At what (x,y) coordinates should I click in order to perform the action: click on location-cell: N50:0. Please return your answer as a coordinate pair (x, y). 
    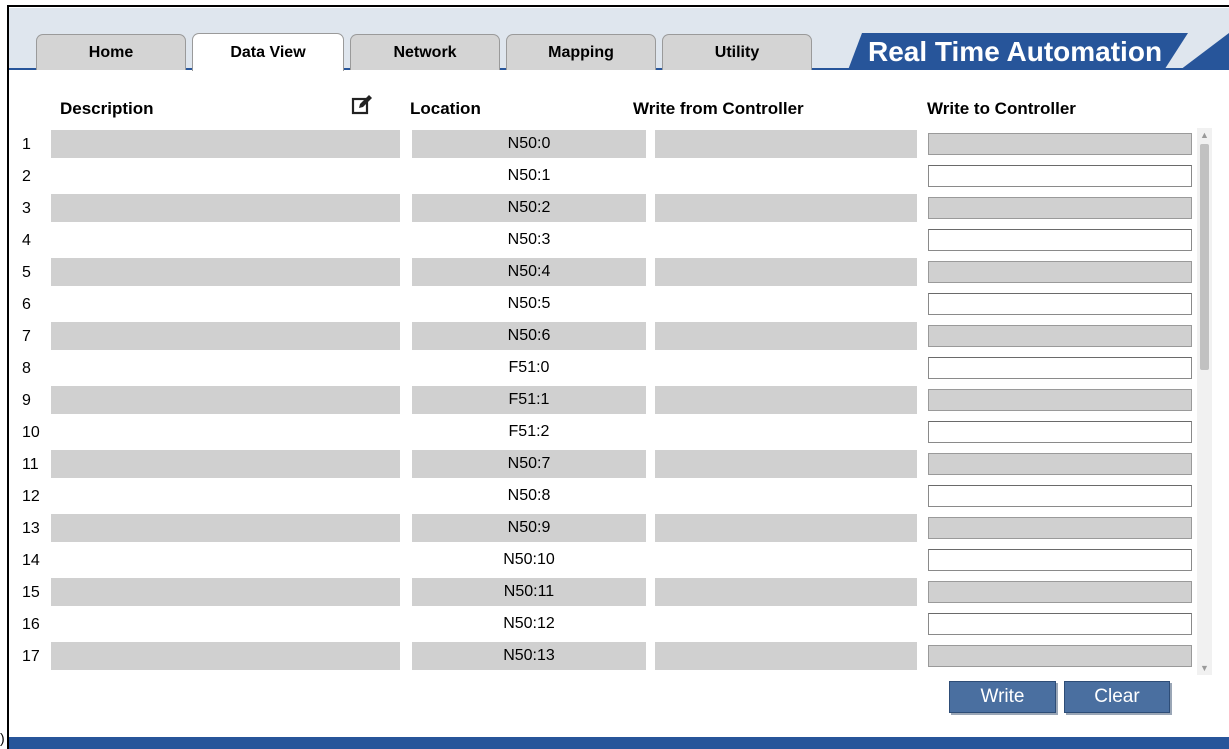
    Looking at the image, I should click on (529, 144).